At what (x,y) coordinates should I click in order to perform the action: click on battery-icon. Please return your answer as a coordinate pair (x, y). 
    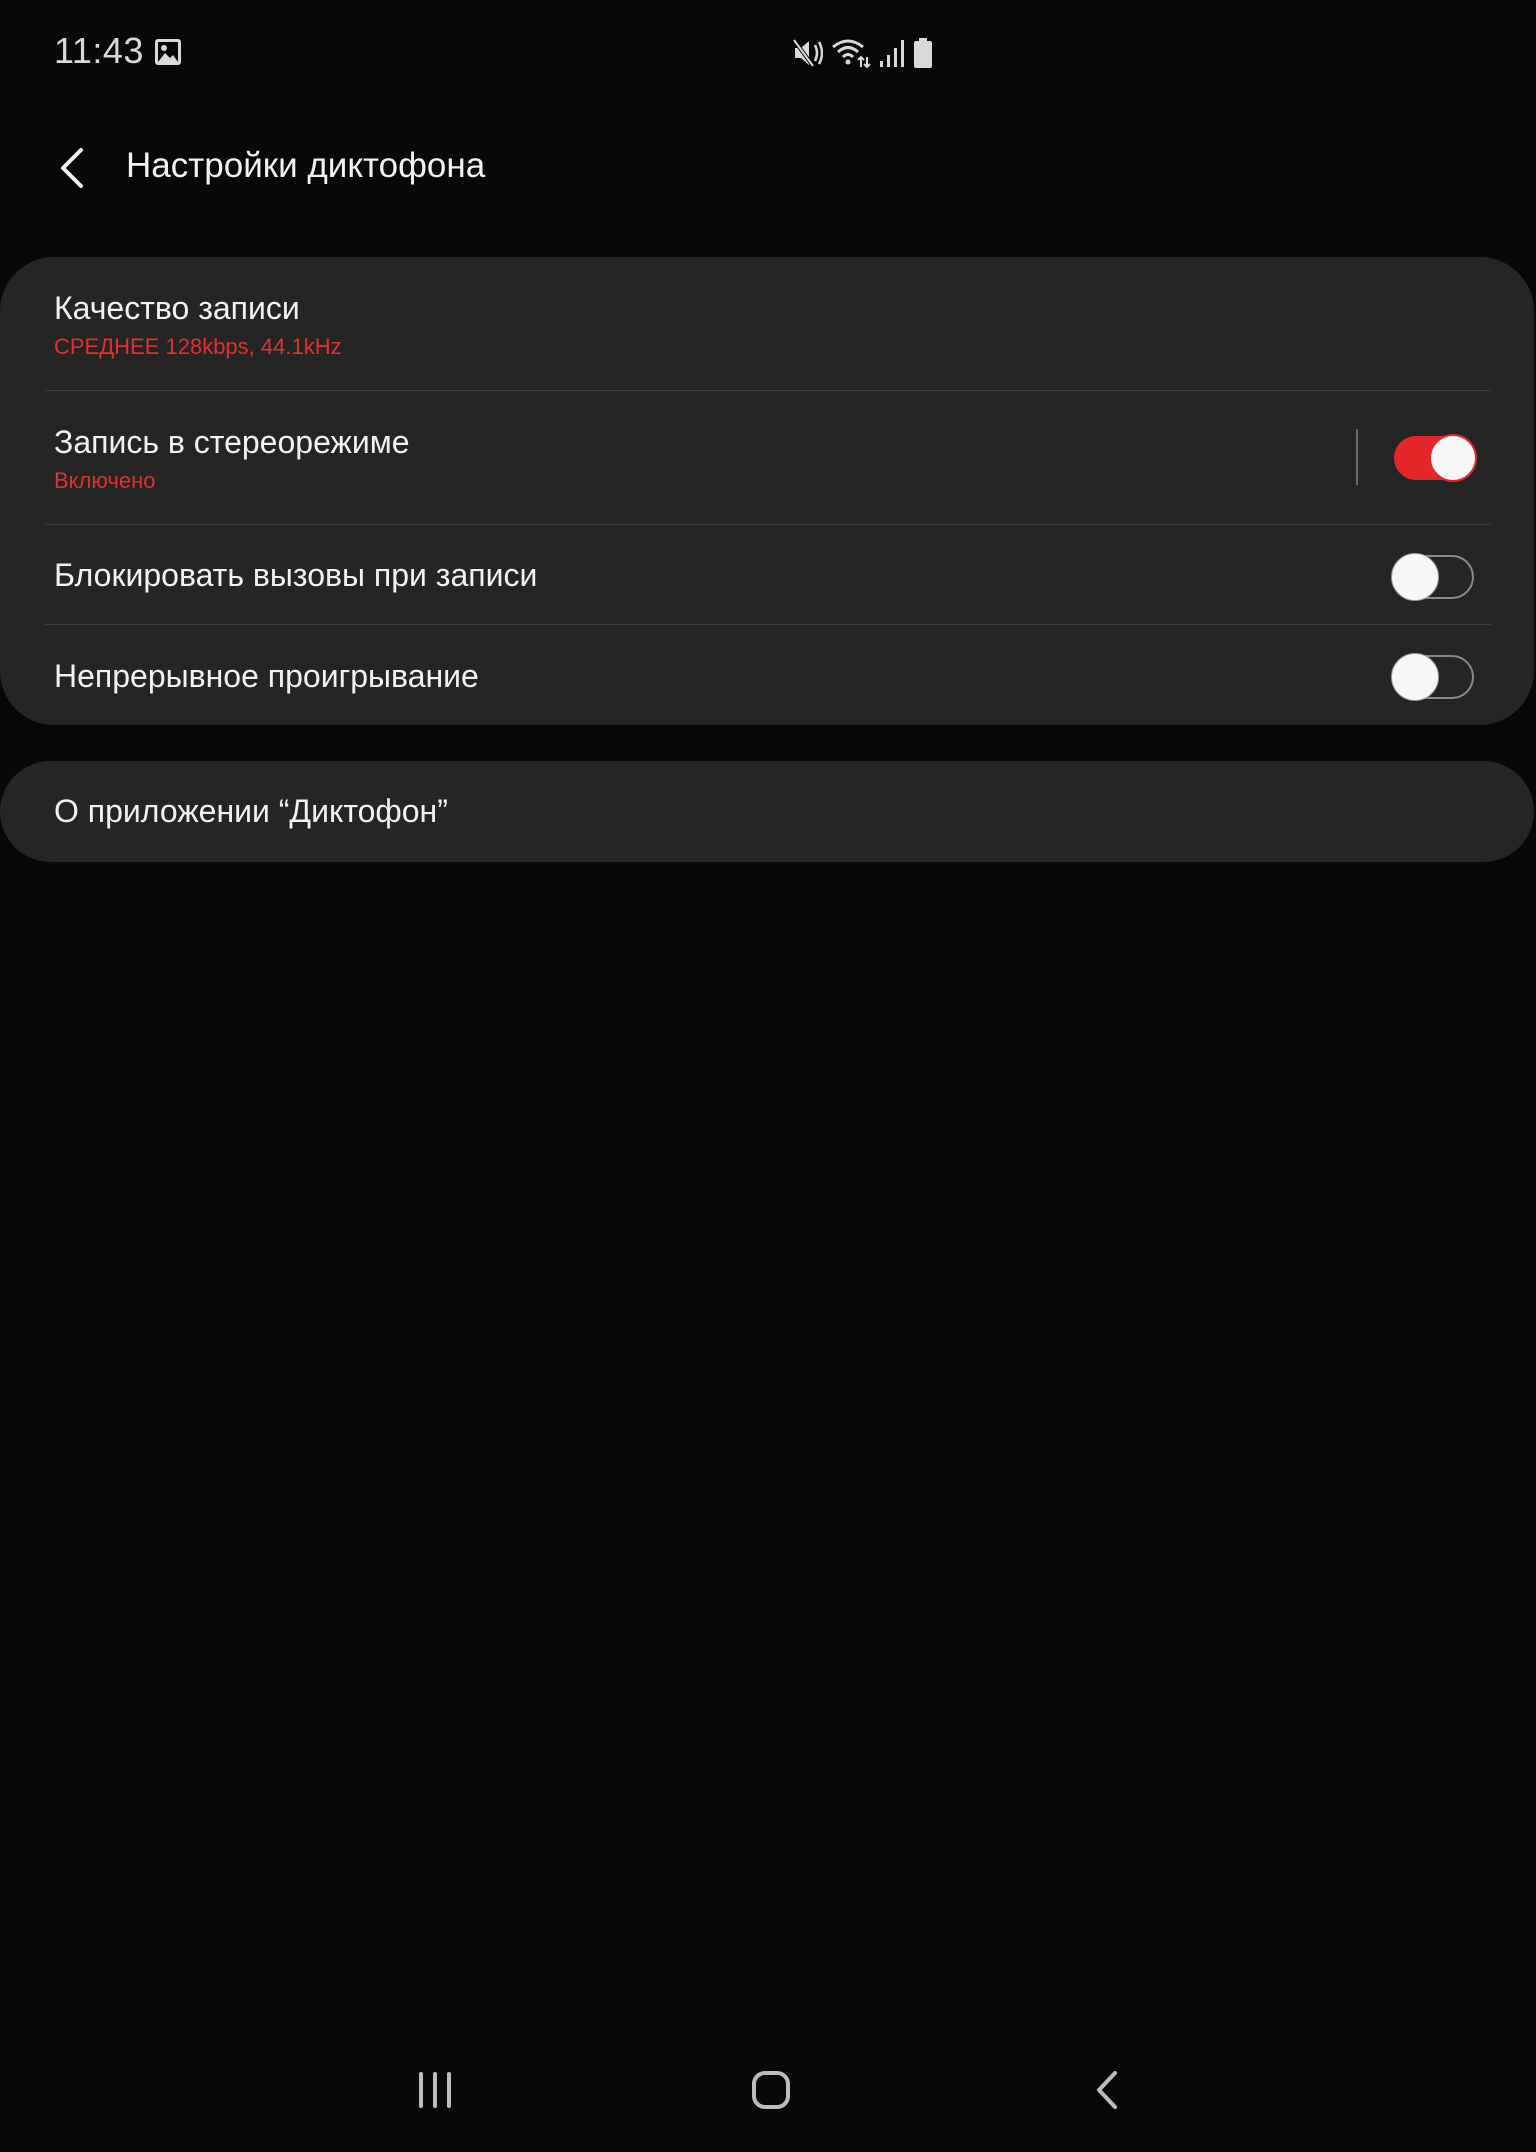
    Looking at the image, I should click on (923, 53).